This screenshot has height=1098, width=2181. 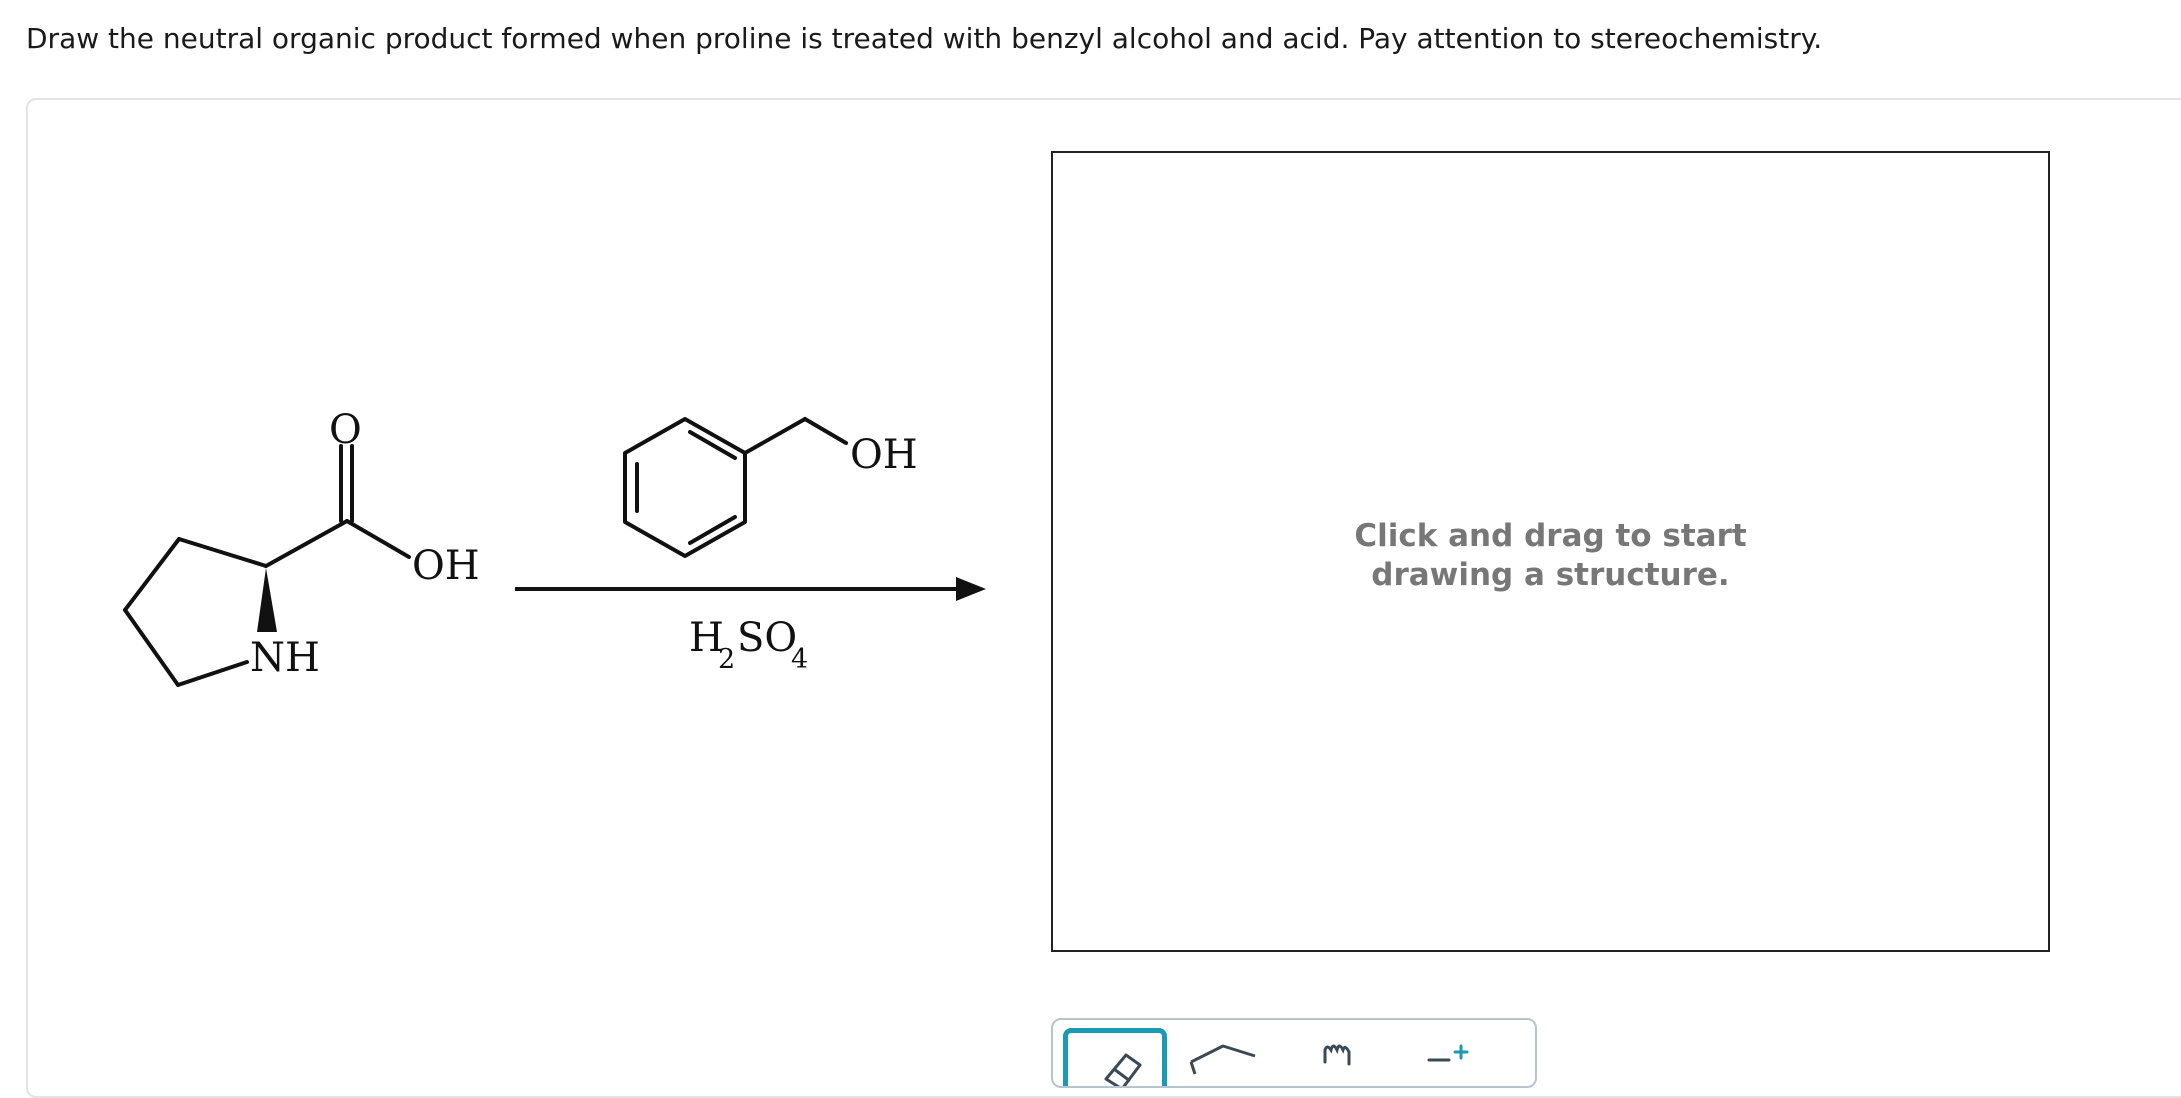 I want to click on conditions-o-subscript: 4, so click(x=799, y=659).